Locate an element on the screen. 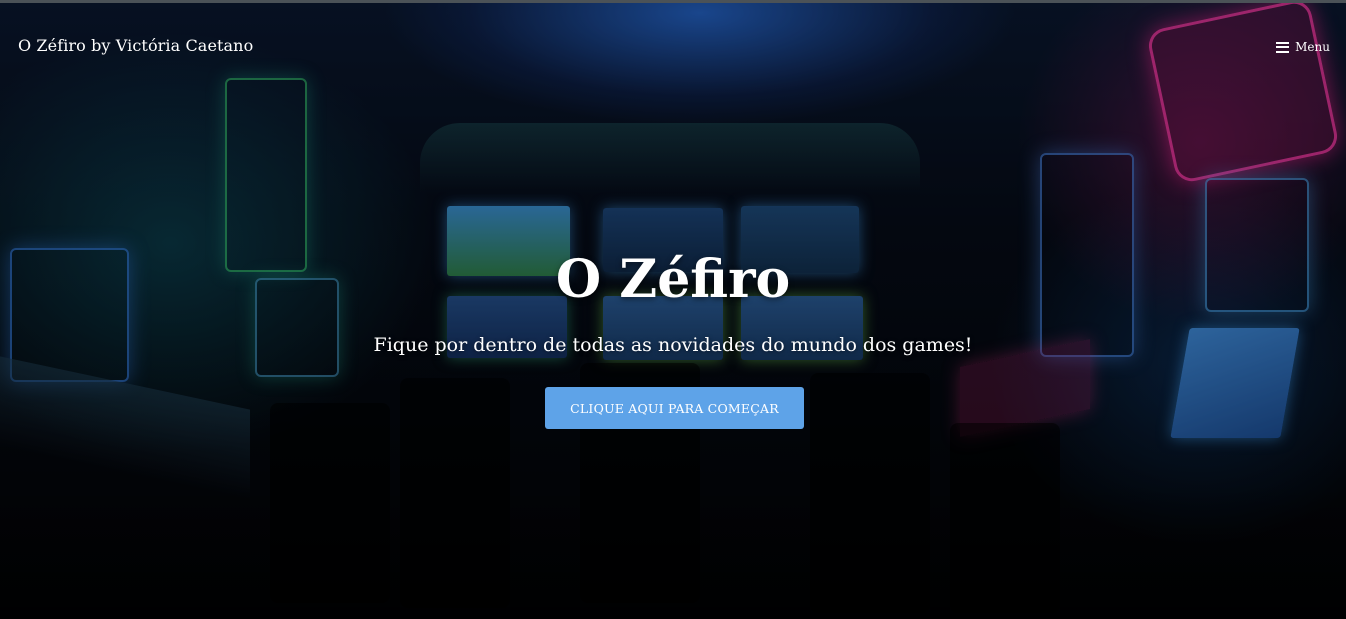 This screenshot has width=1346, height=619. menu-toggle-button: Menu is located at coordinates (1303, 47).